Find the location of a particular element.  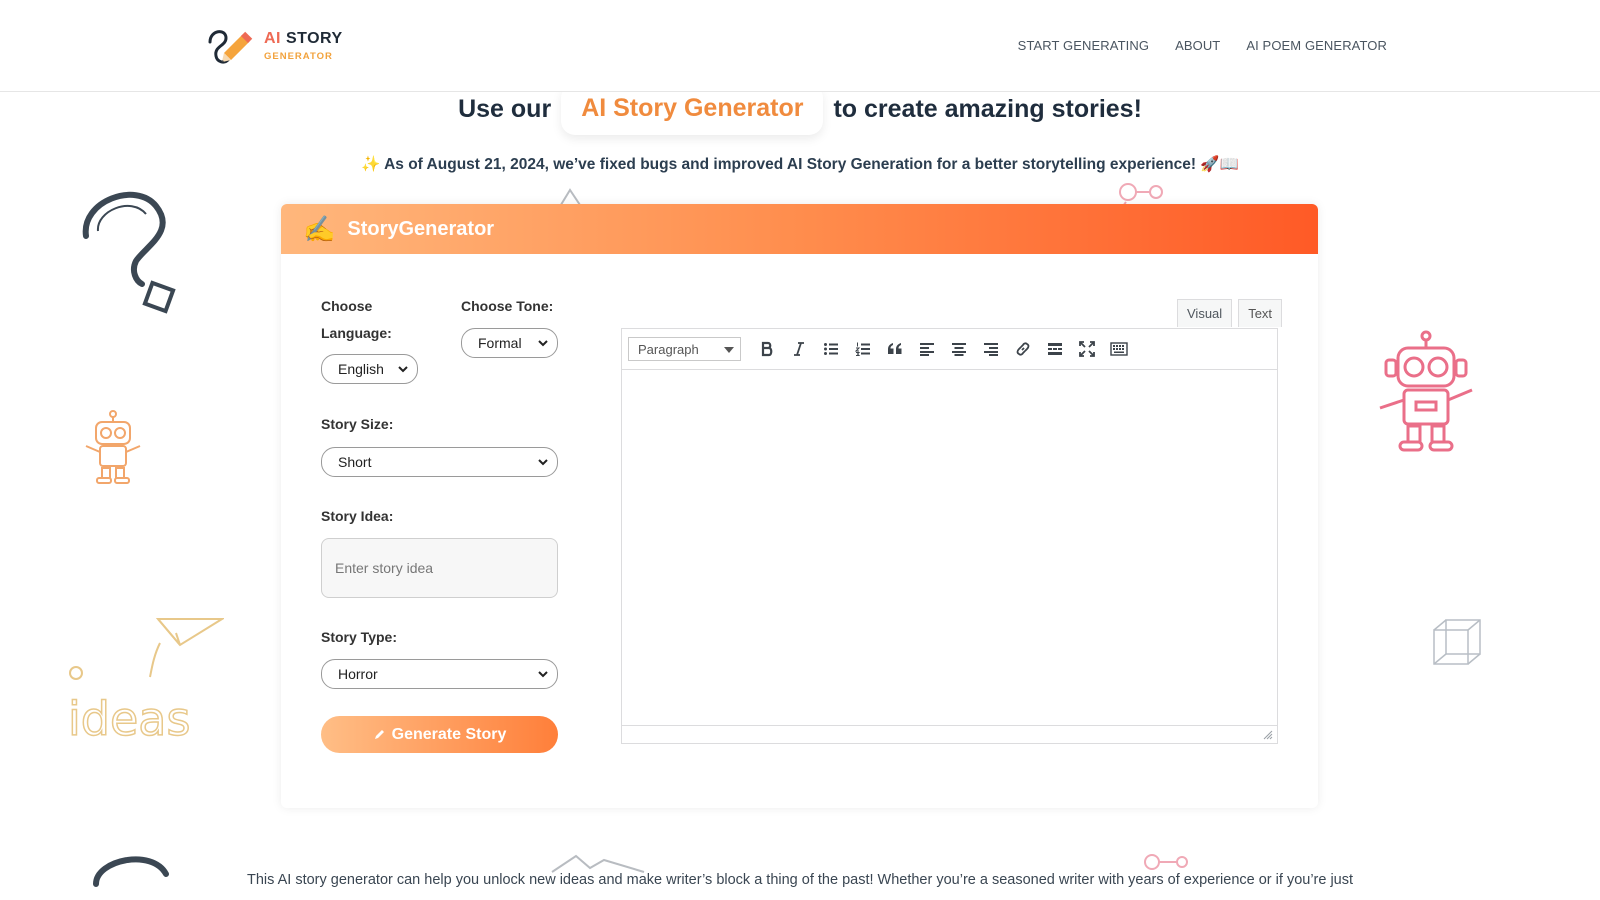

editor-toolbar: Paragraph is located at coordinates (949, 349).